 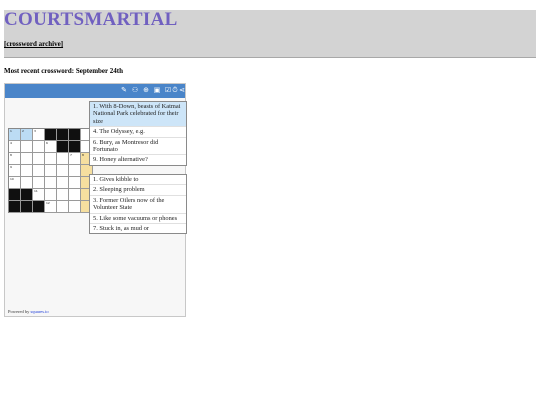 I want to click on grid-cell: 8, so click(x=15, y=159).